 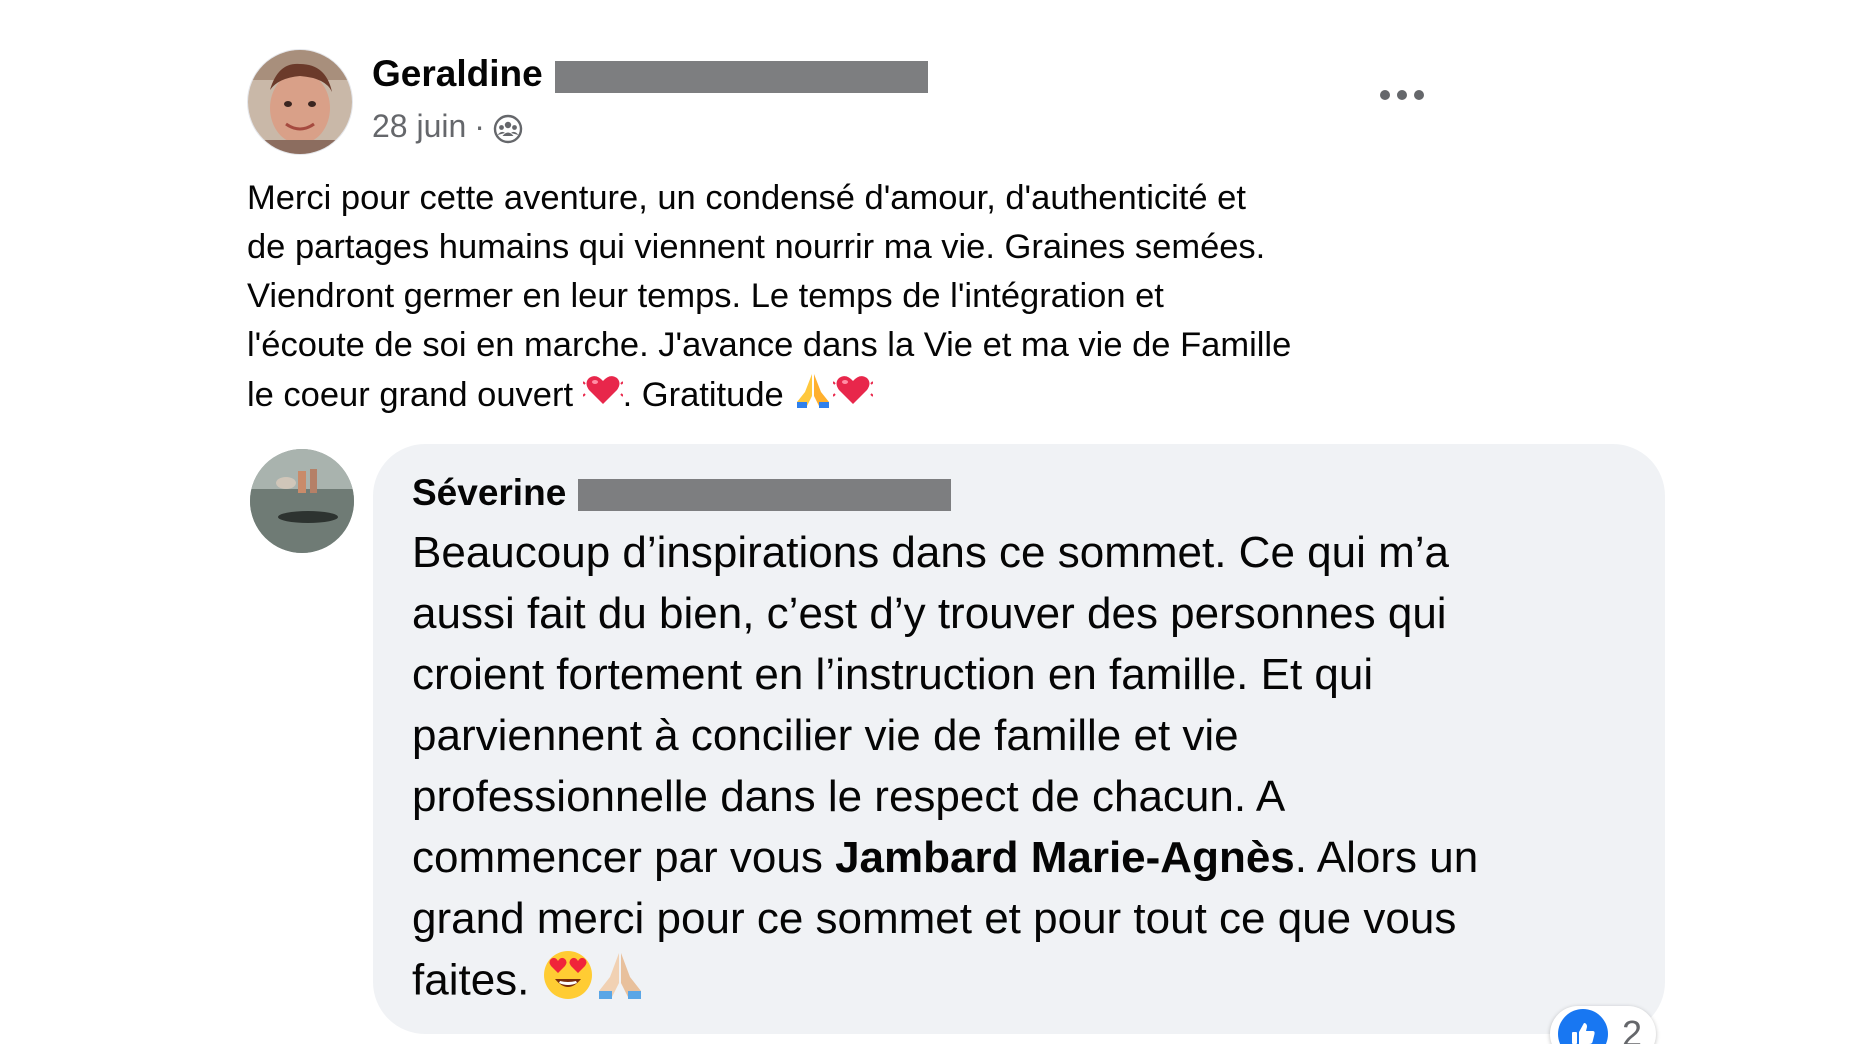 I want to click on post-author-avatar, so click(x=300, y=102).